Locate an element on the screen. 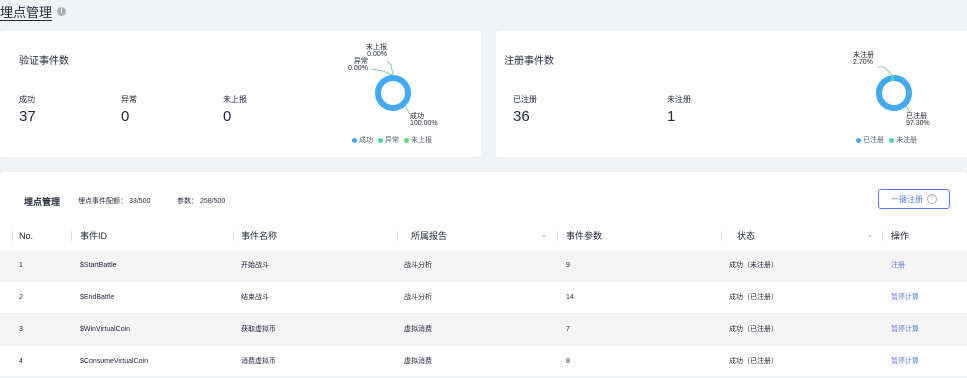 This screenshot has width=967, height=378. table-card-title: 埋点管理 is located at coordinates (42, 202).